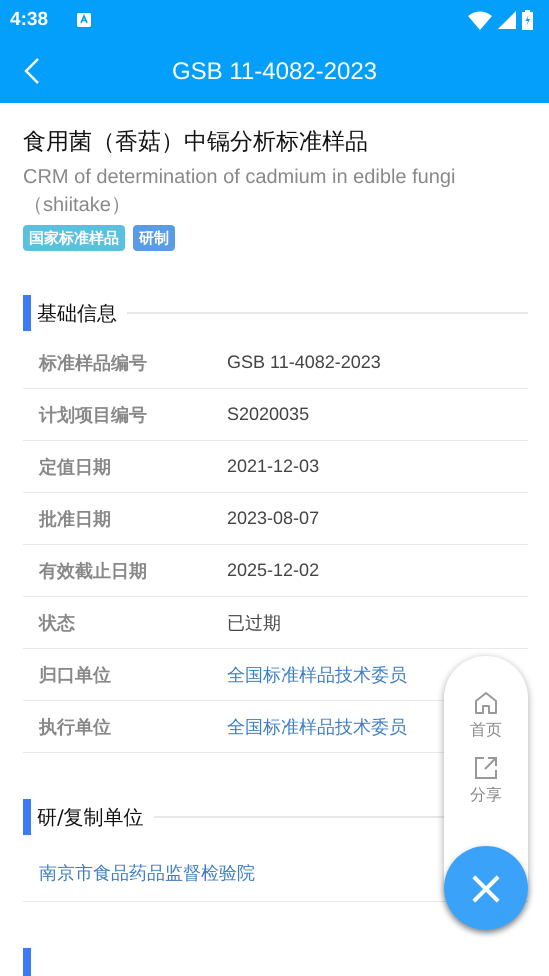 The image size is (549, 976). I want to click on field-value: 2023-08-07, so click(273, 518).